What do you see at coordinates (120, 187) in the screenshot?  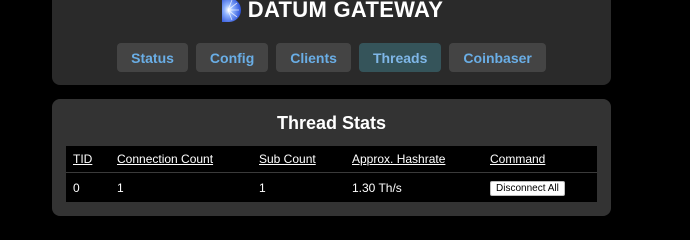 I see `cell-connection-count: 1` at bounding box center [120, 187].